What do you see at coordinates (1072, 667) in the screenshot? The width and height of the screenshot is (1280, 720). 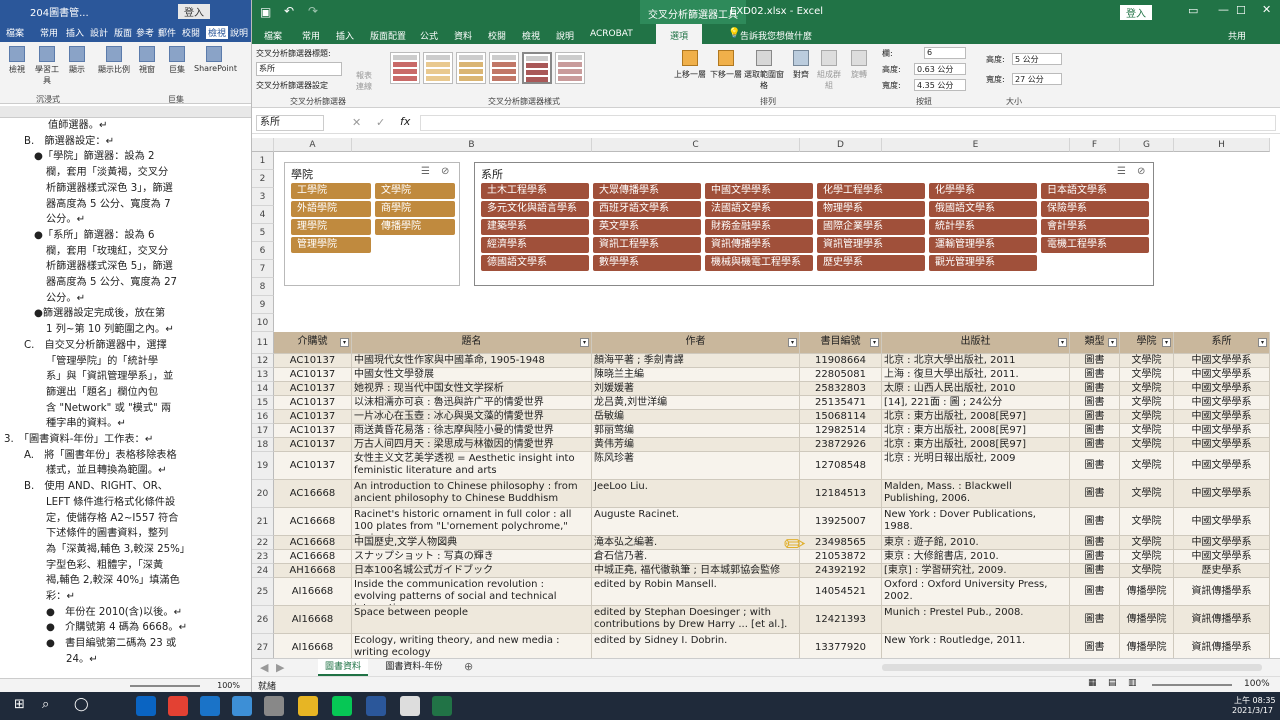 I see `horizontal-scrollbar` at bounding box center [1072, 667].